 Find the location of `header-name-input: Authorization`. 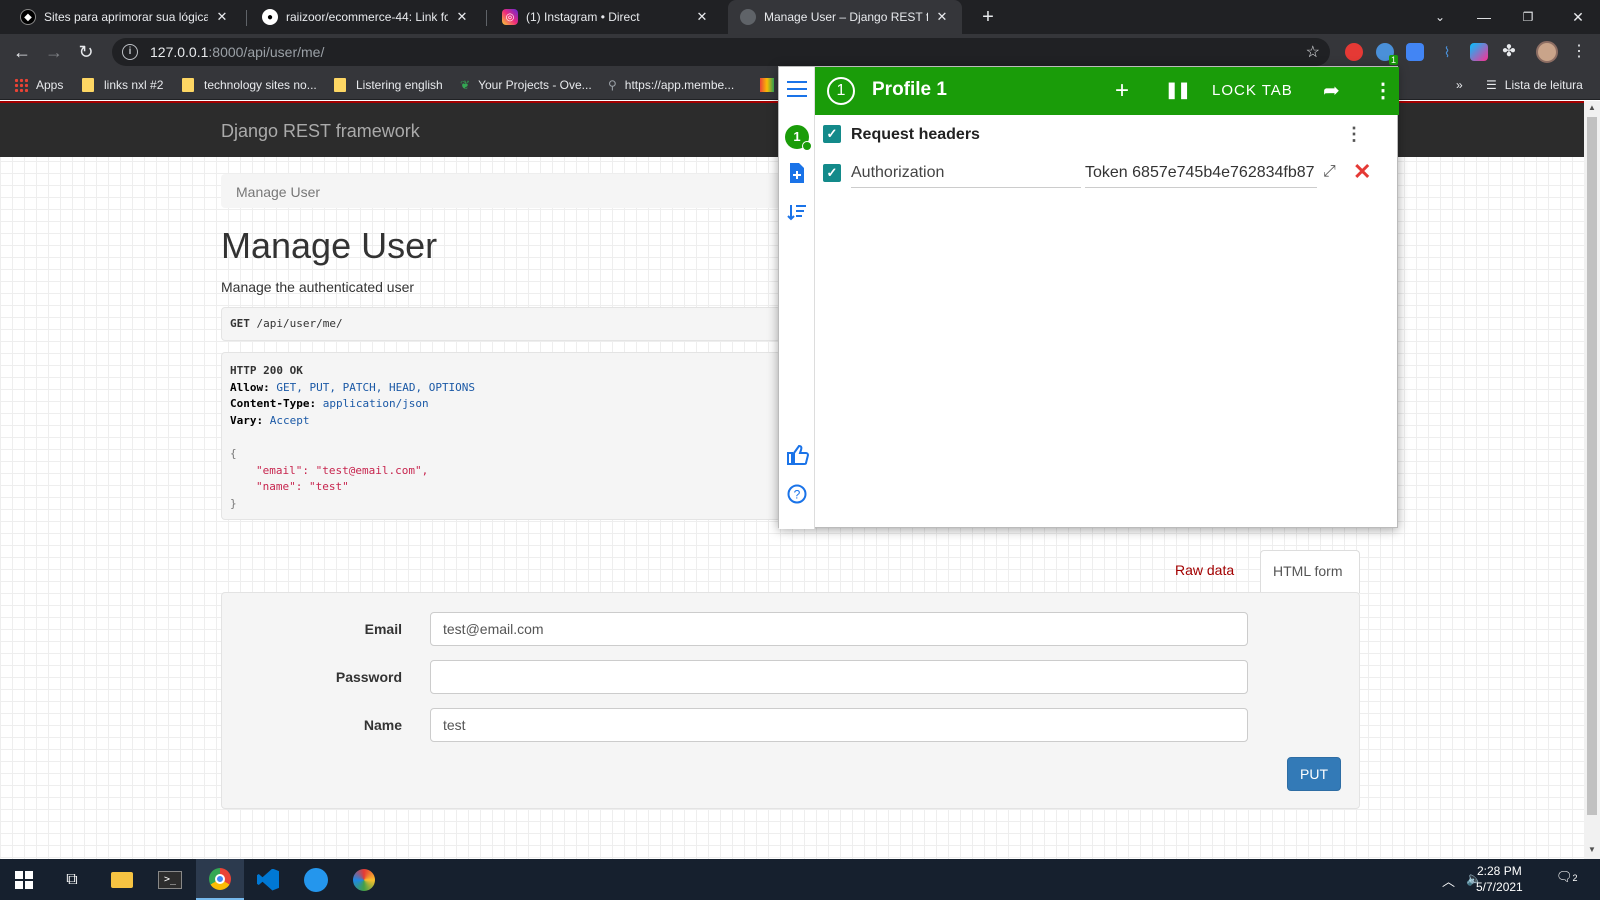

header-name-input: Authorization is located at coordinates (966, 175).